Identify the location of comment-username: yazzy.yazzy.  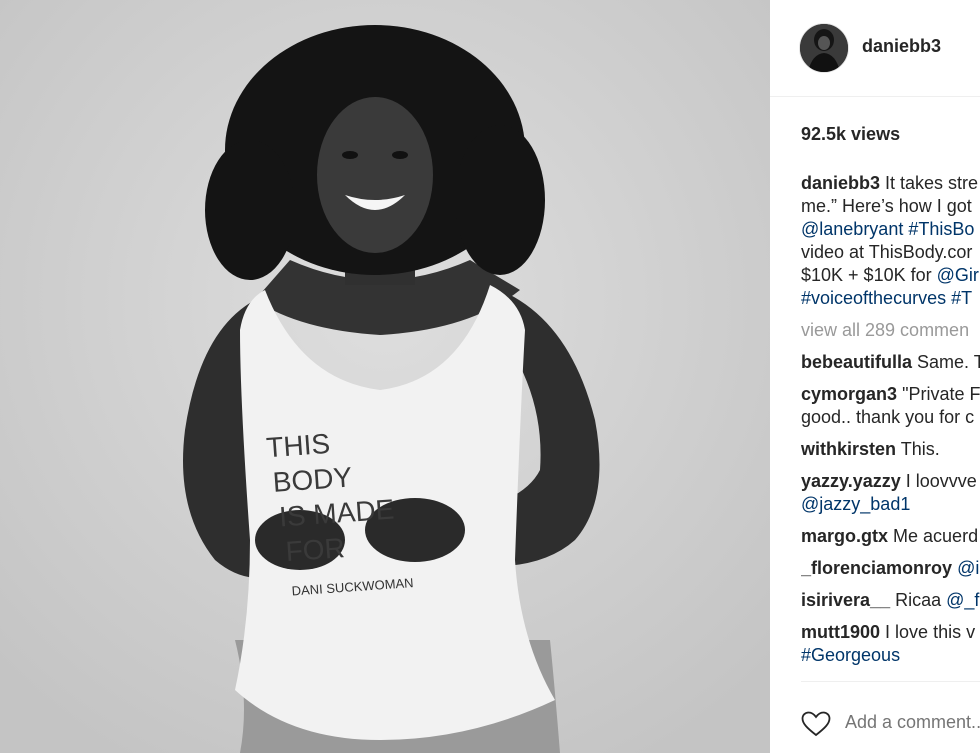
(851, 481).